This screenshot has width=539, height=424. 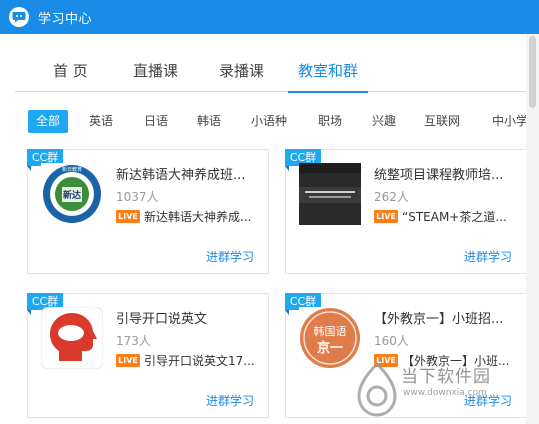 I want to click on scrollbar-thumb, so click(x=532, y=72).